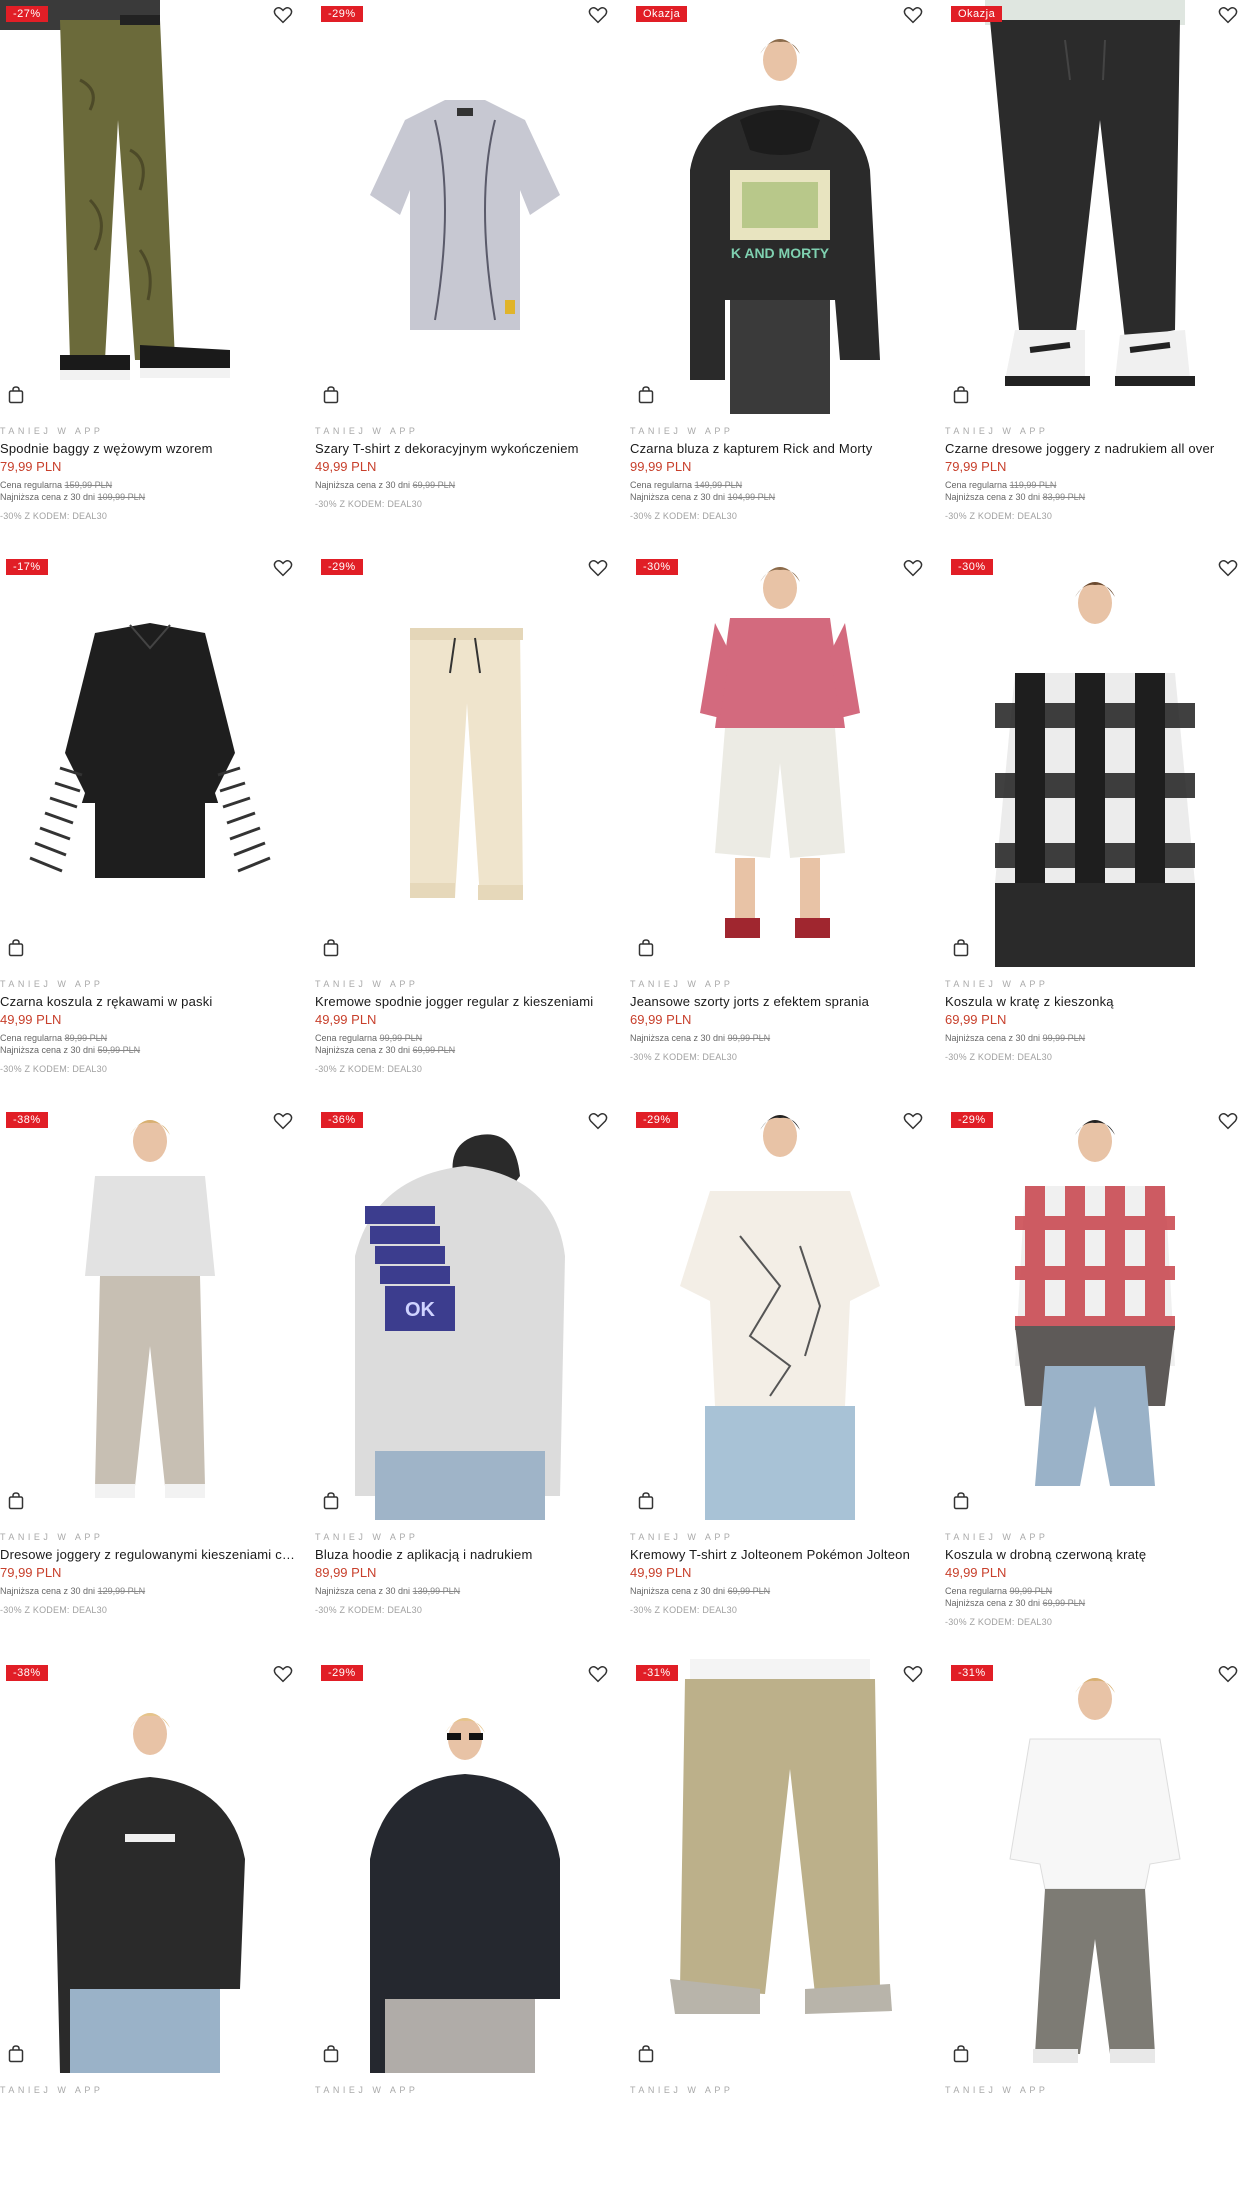 Image resolution: width=1250 pixels, height=2207 pixels. I want to click on product-price: 89,99 PLN, so click(346, 1572).